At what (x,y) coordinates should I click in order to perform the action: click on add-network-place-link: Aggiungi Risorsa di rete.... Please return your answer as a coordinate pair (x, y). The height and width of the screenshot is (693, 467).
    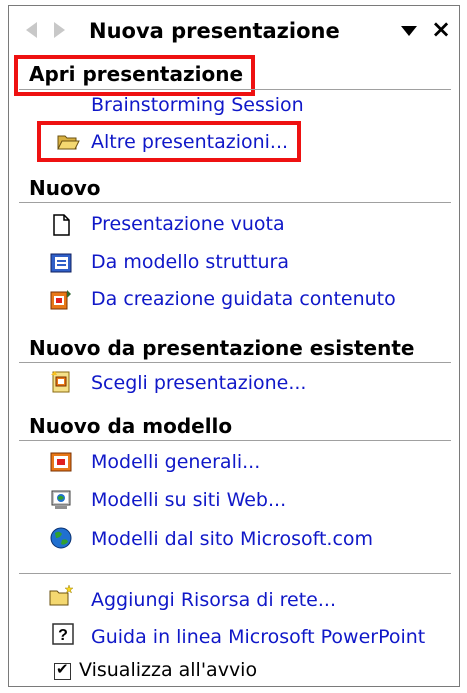
    Looking at the image, I should click on (213, 600).